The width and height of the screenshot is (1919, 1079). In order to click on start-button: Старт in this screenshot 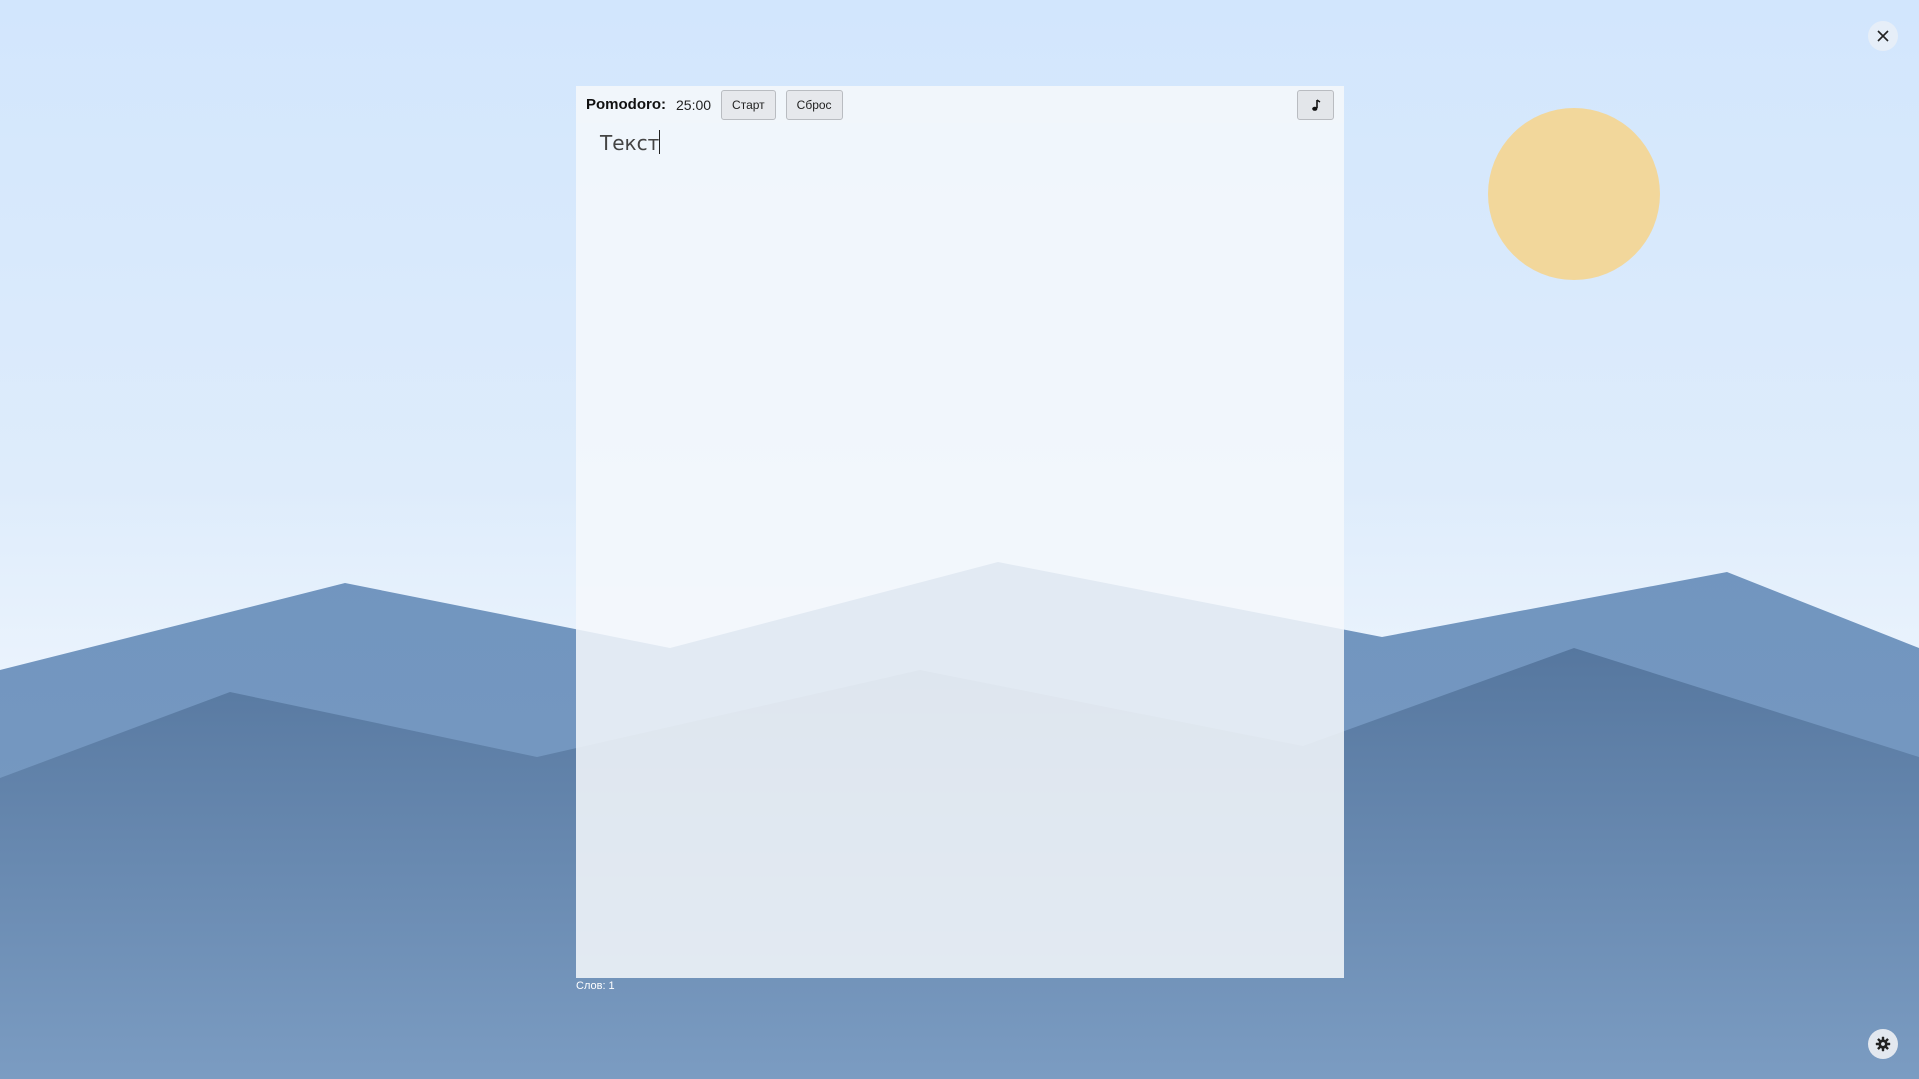, I will do `click(748, 104)`.